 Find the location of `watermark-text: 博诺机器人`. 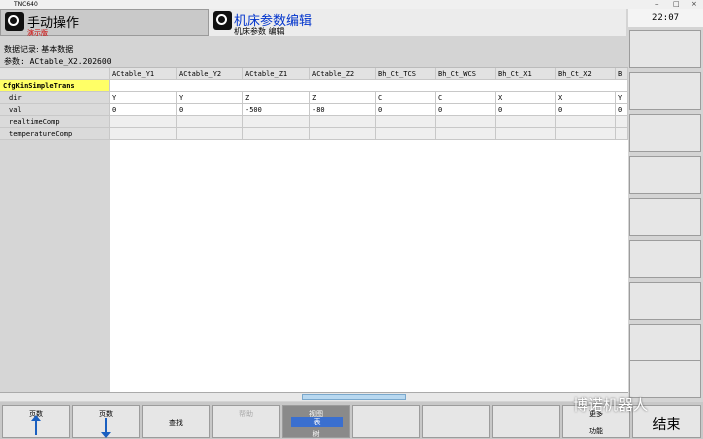

watermark-text: 博诺机器人 is located at coordinates (611, 405).